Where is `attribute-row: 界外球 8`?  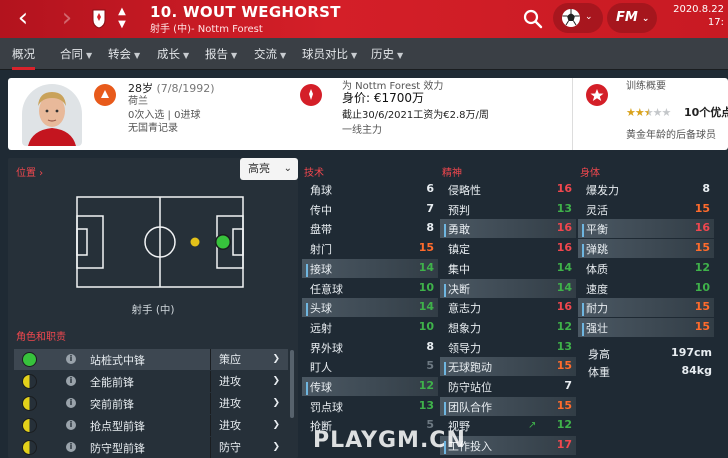
attribute-row: 界外球 8 is located at coordinates (370, 347).